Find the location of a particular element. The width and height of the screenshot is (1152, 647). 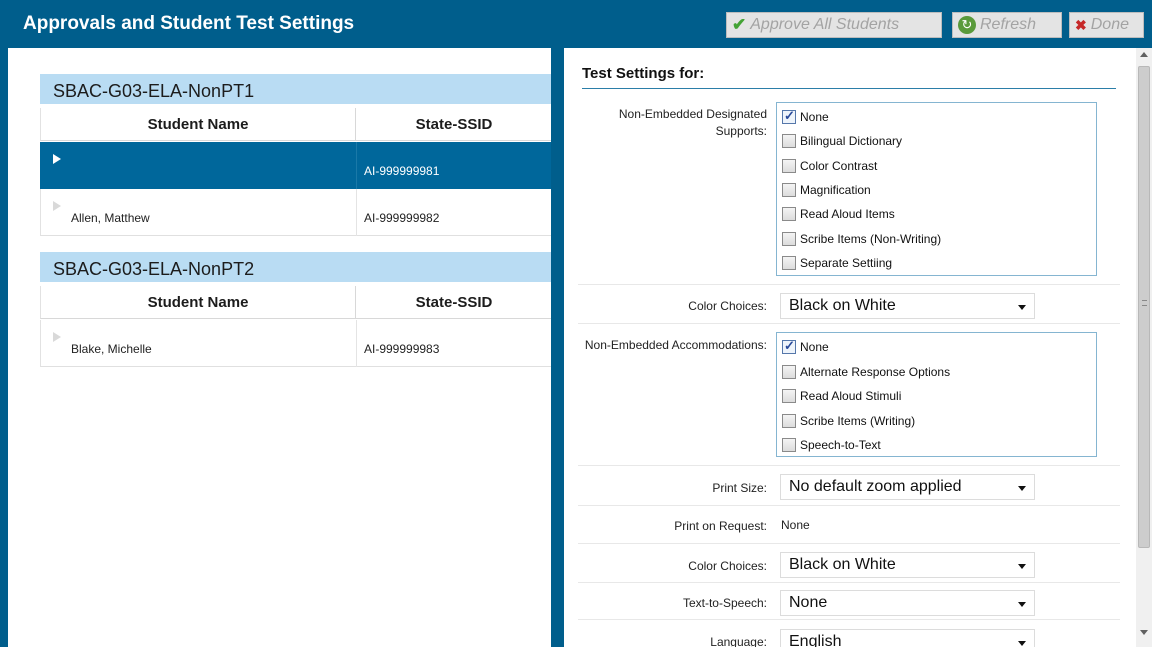

done-button: ✖ Done is located at coordinates (1106, 25).